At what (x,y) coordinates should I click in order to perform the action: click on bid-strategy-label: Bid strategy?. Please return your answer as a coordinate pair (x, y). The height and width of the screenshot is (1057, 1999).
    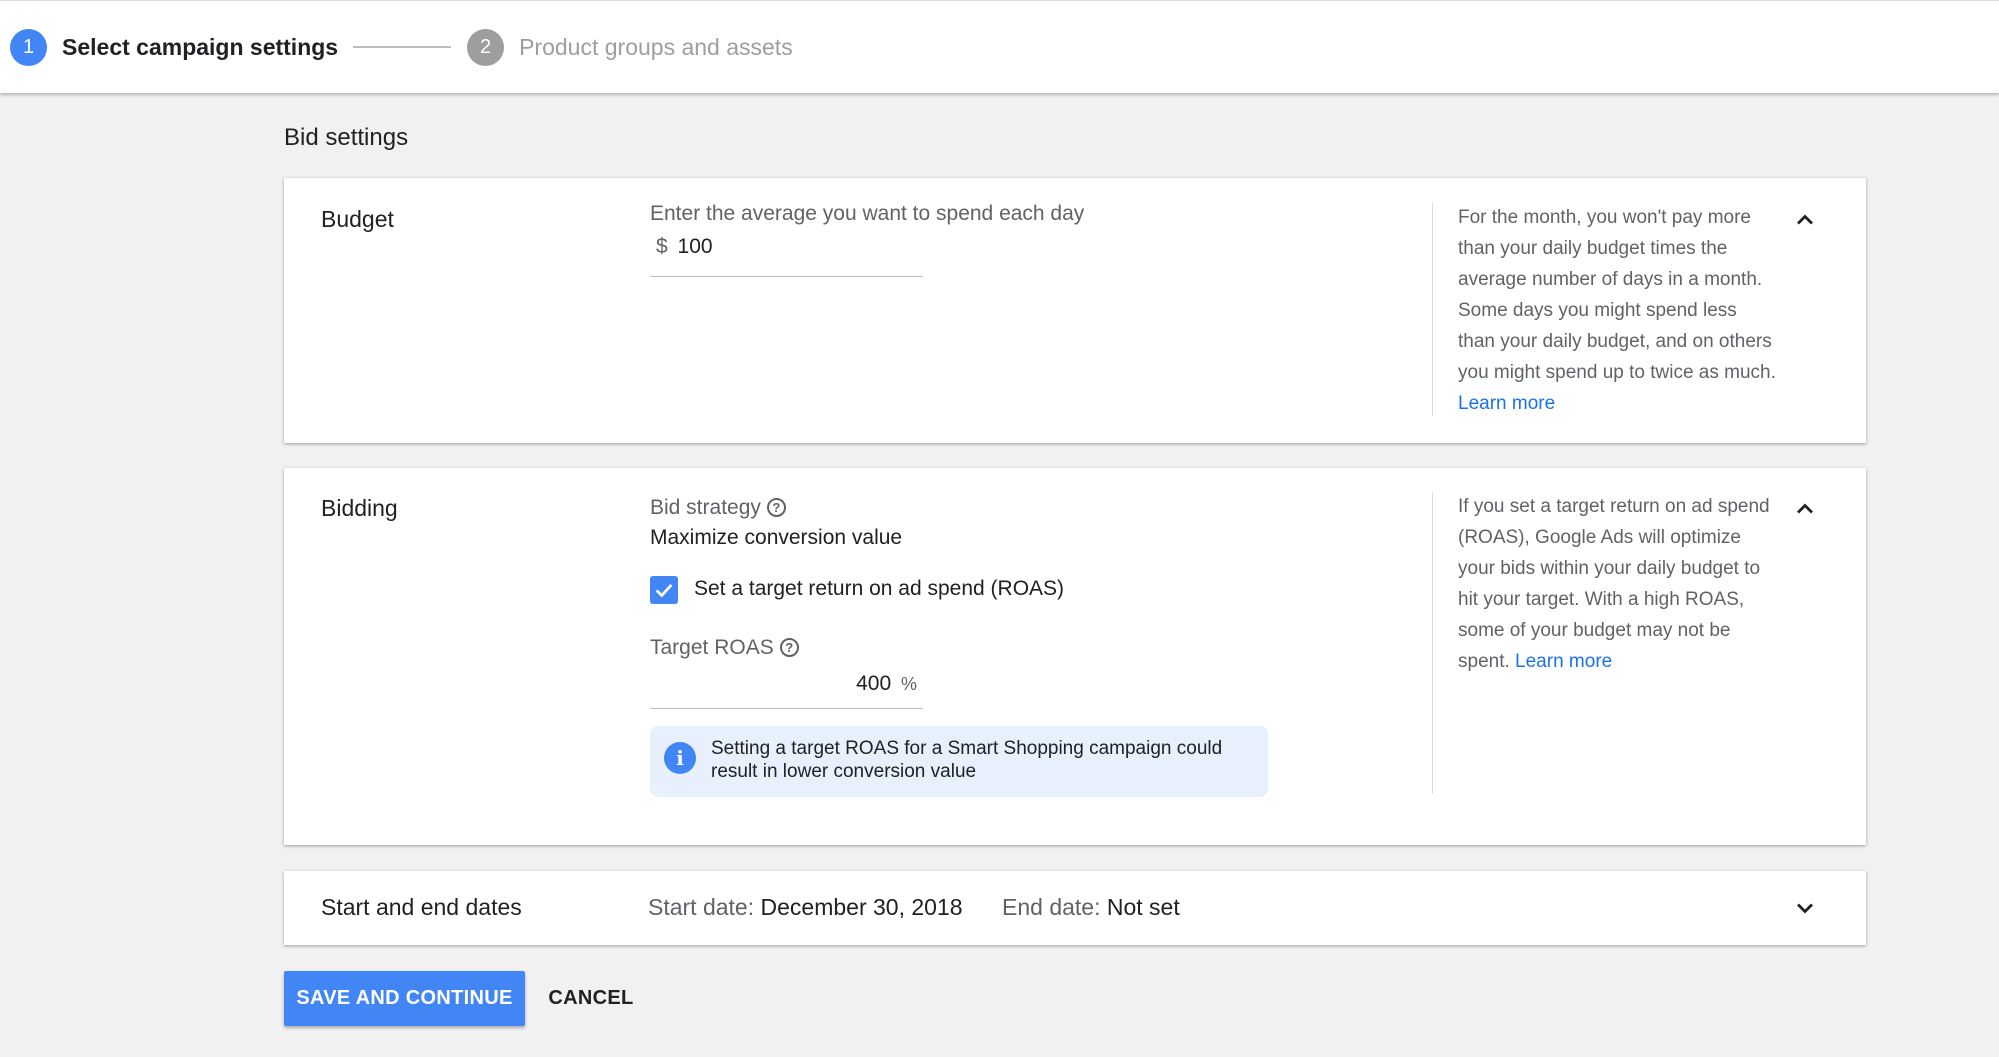
    Looking at the image, I should click on (718, 508).